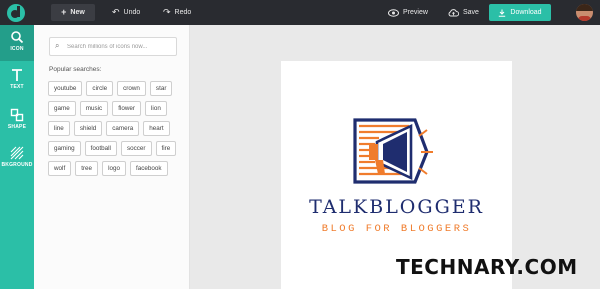 The height and width of the screenshot is (289, 600). What do you see at coordinates (17, 49) in the screenshot?
I see `rail-item-label: ICON` at bounding box center [17, 49].